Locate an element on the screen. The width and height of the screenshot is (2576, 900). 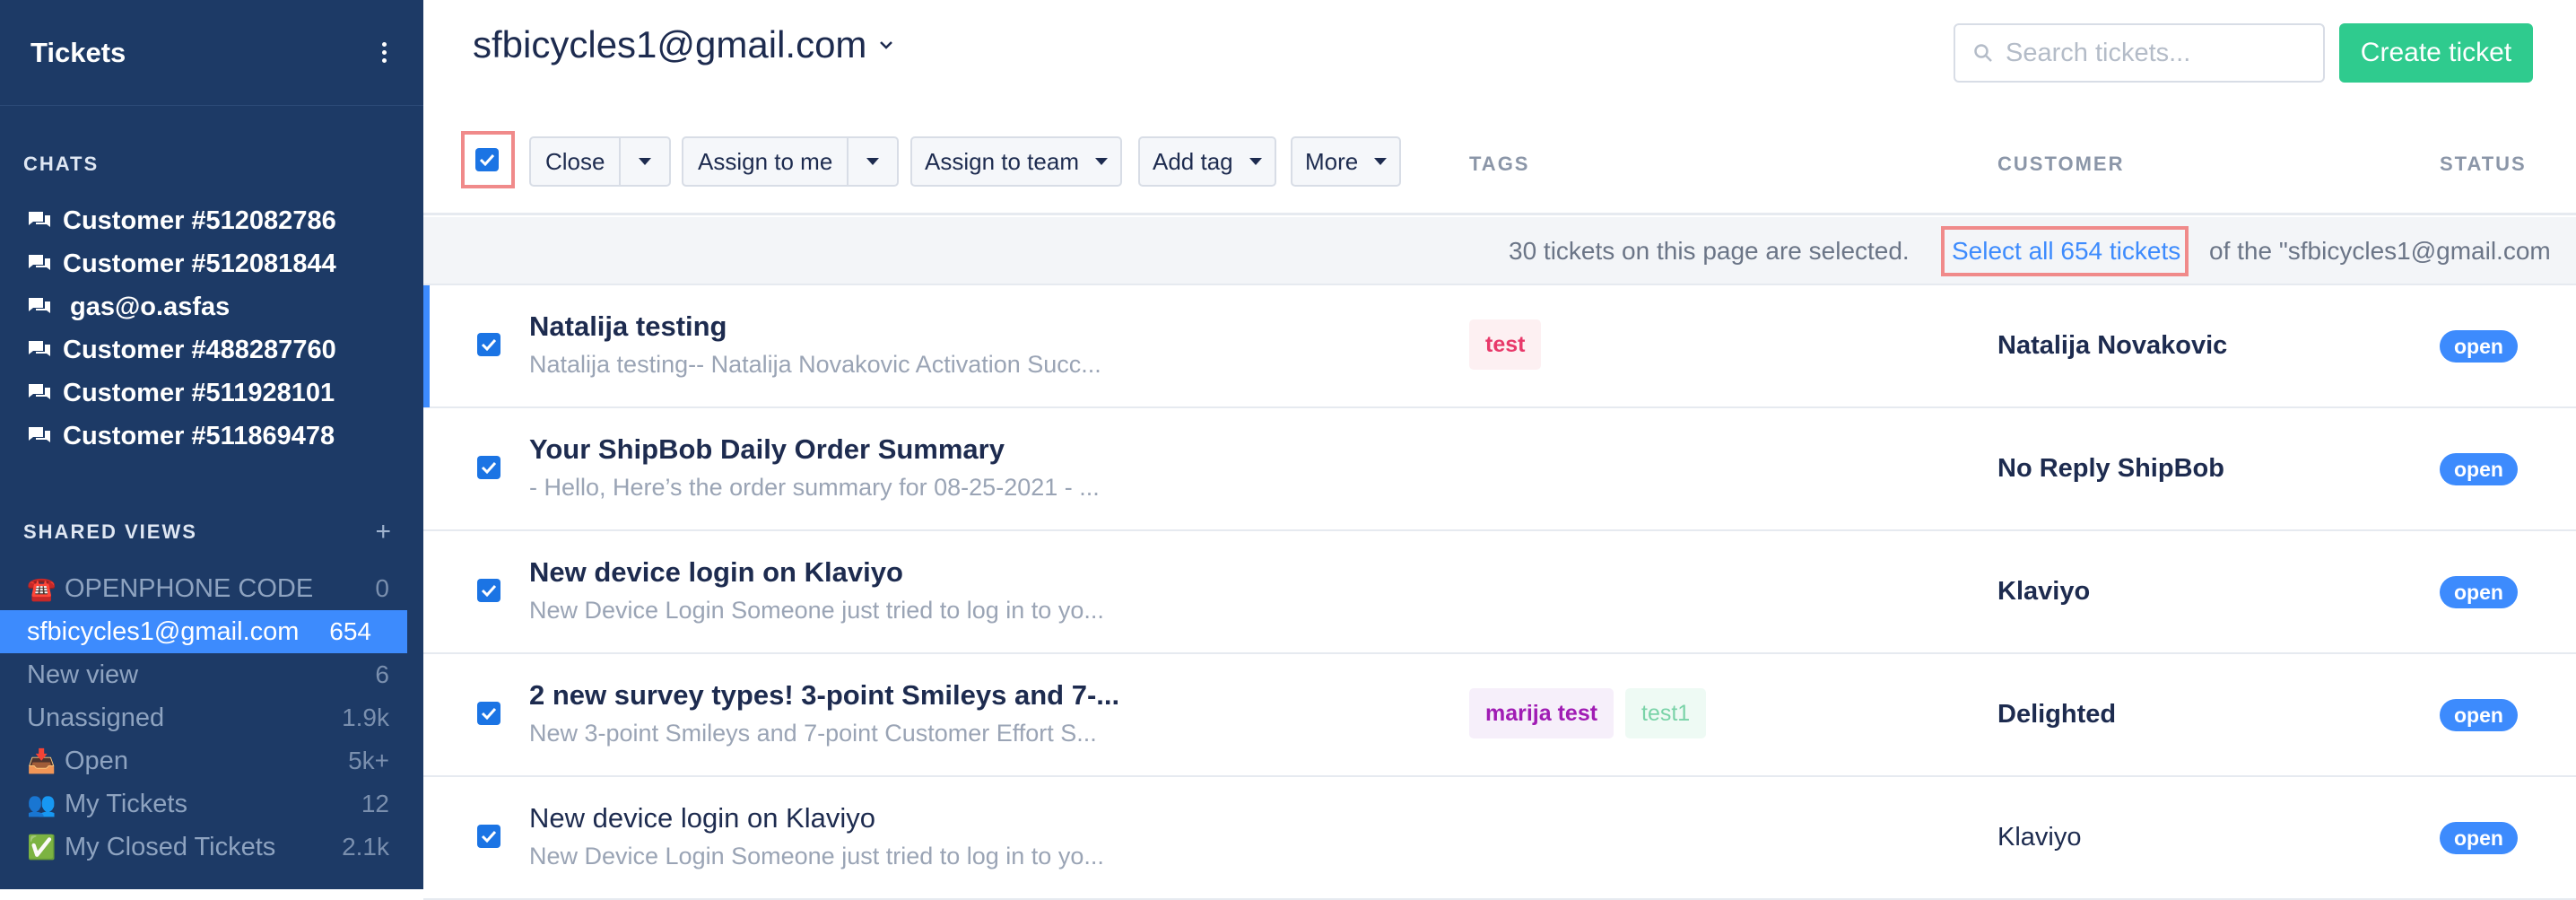
selection-text: 30 tickets on this page are selected. is located at coordinates (1709, 251).